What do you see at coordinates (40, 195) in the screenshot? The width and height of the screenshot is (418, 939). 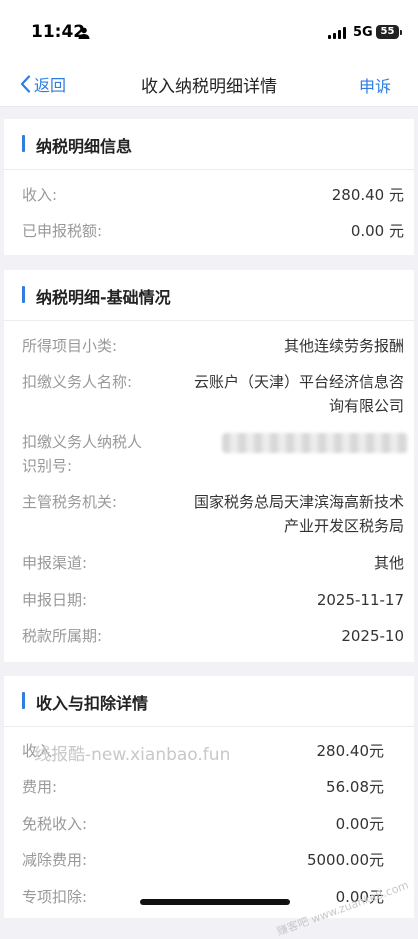 I see `row-label: 收入:` at bounding box center [40, 195].